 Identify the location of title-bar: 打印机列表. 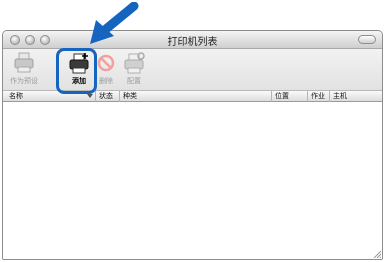
(192, 40).